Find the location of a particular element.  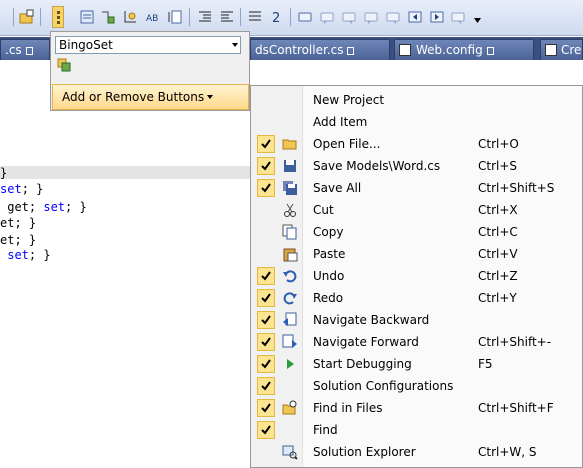

find-in-files-icon is located at coordinates (27, 17).